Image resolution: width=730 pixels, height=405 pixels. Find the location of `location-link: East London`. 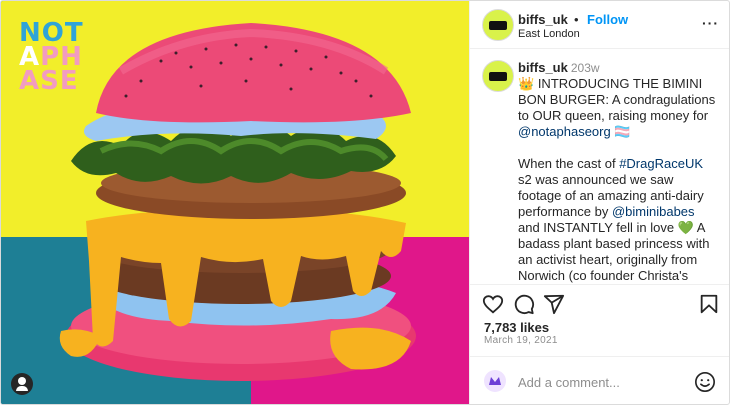

location-link: East London is located at coordinates (549, 34).